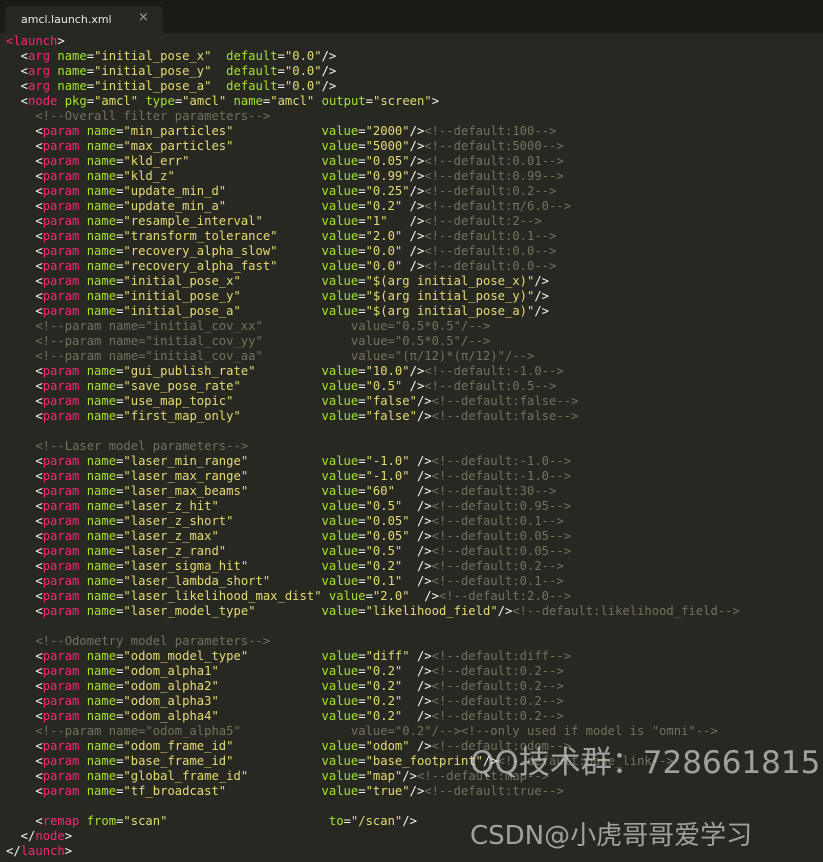 Image resolution: width=823 pixels, height=862 pixels. What do you see at coordinates (222, 716) in the screenshot?
I see `code-token-string: "odom_alpha4"` at bounding box center [222, 716].